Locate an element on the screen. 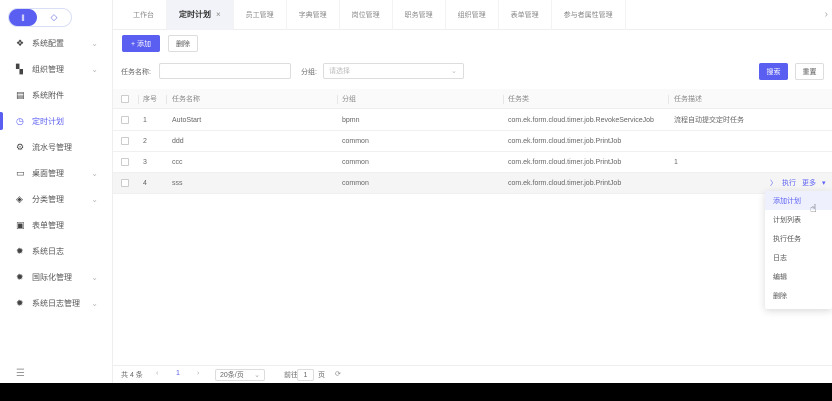  refresh-icon: ⟳ is located at coordinates (338, 374).